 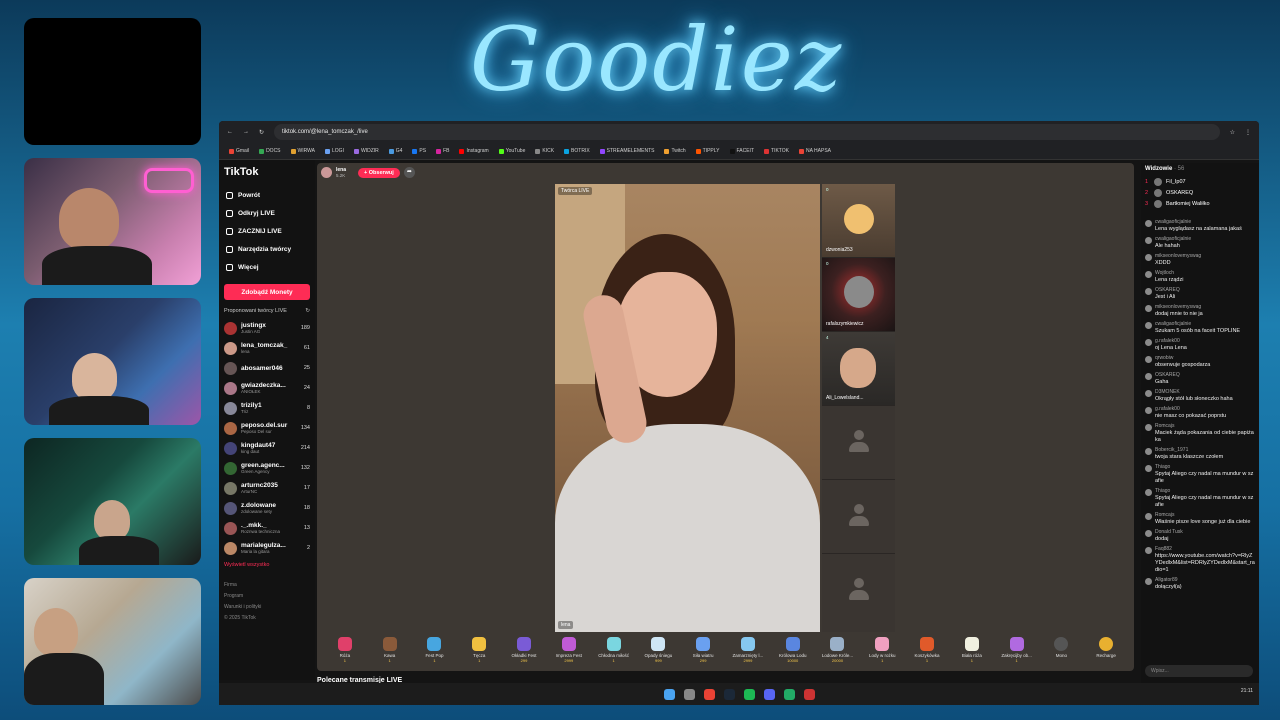 What do you see at coordinates (267, 468) in the screenshot?
I see `creator-item: green.agenc... Green Agency 132` at bounding box center [267, 468].